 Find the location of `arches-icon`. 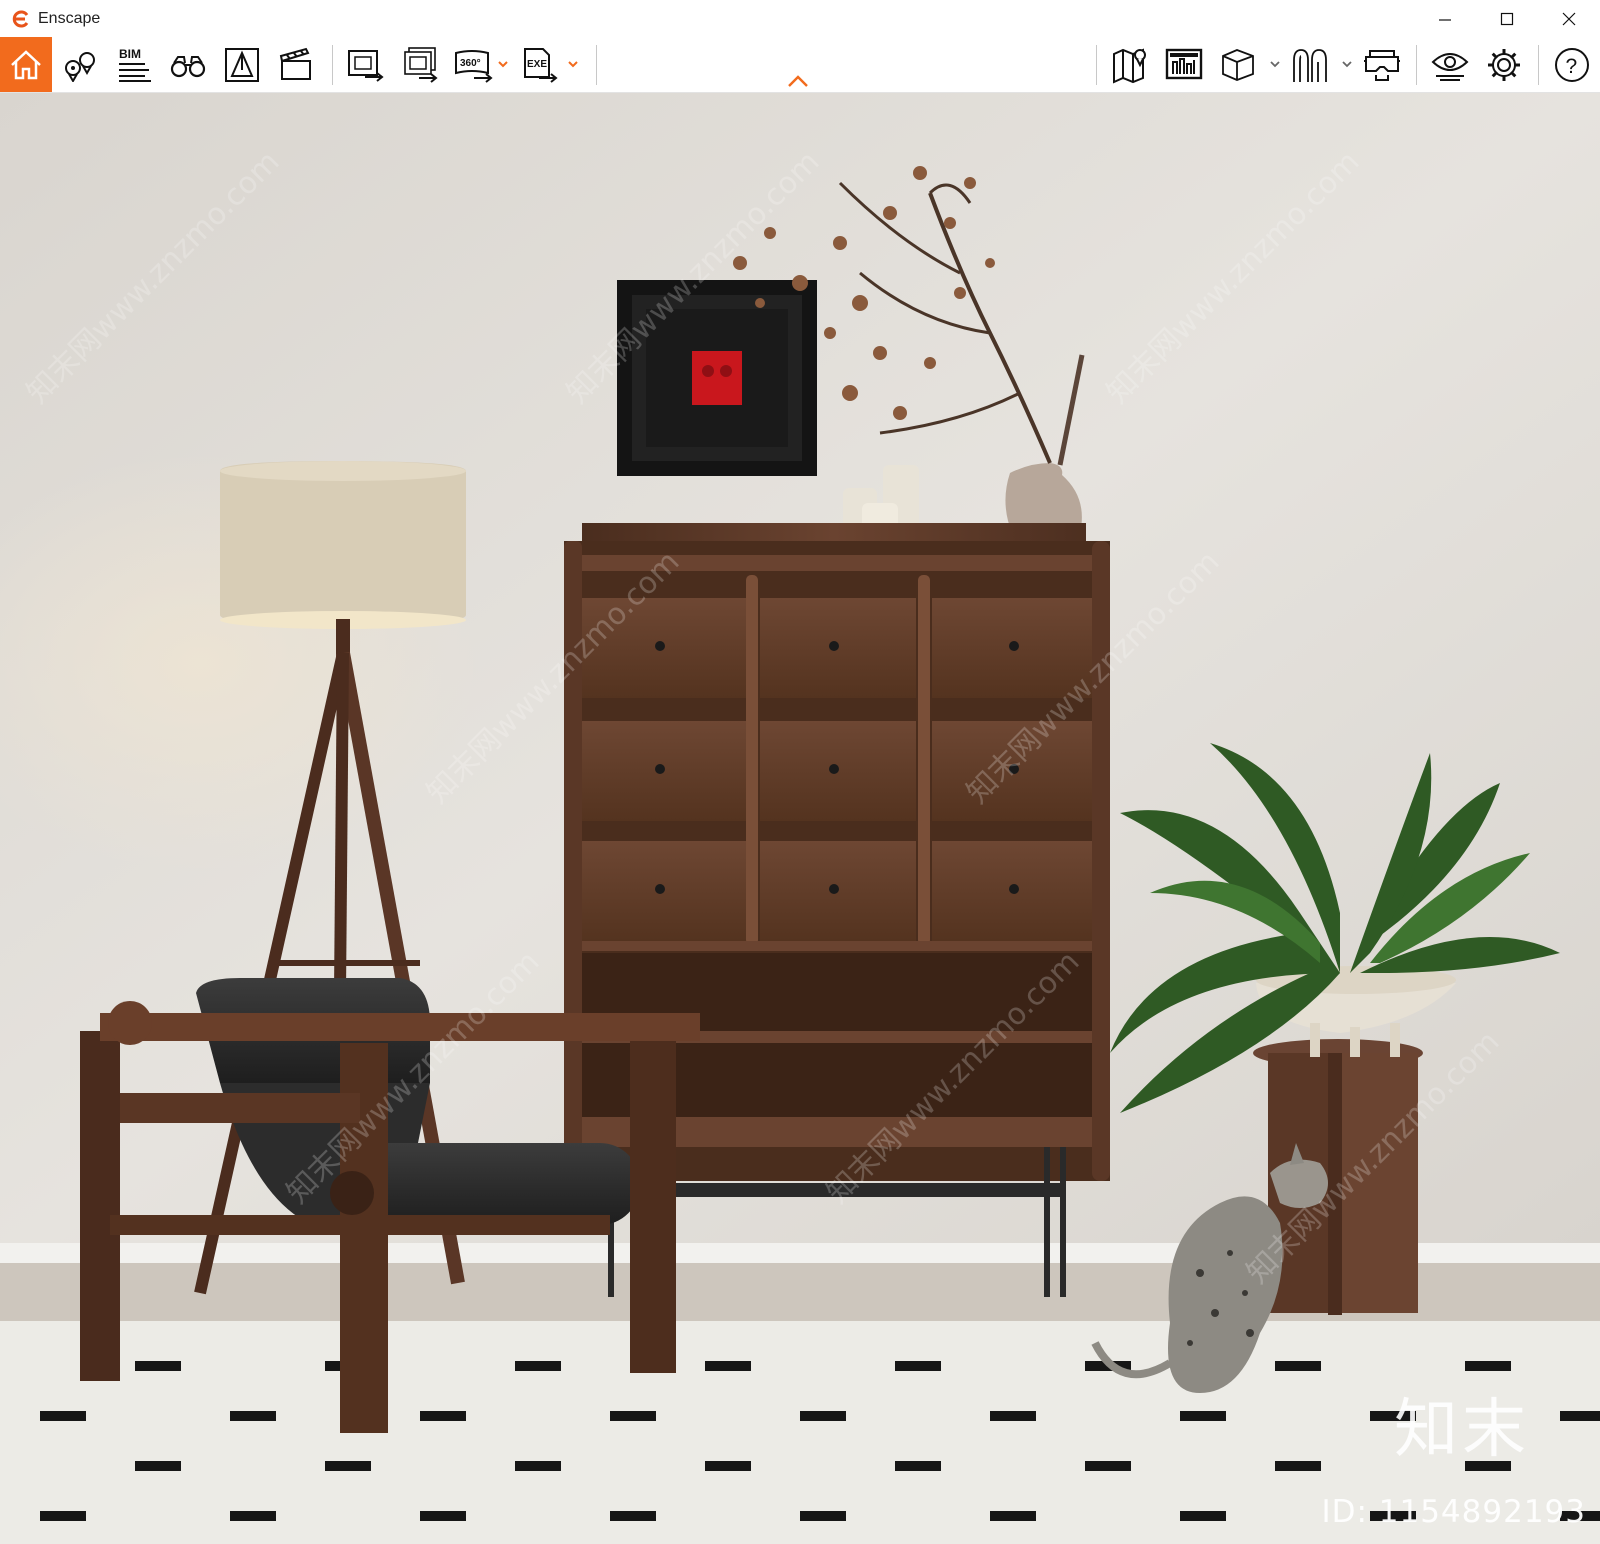

arches-icon is located at coordinates (1310, 65).